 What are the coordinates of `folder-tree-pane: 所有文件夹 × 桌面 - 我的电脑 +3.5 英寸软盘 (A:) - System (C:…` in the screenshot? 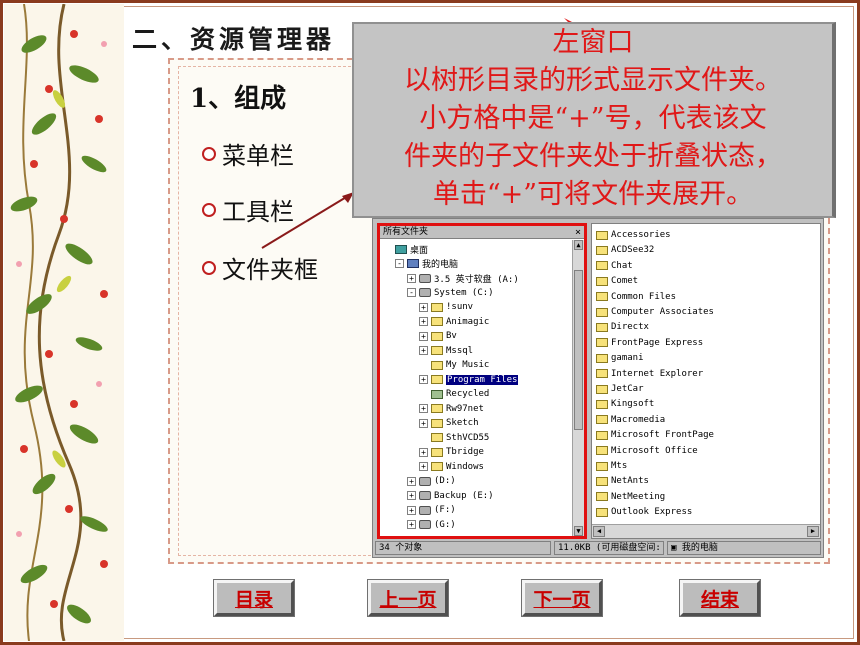 It's located at (482, 381).